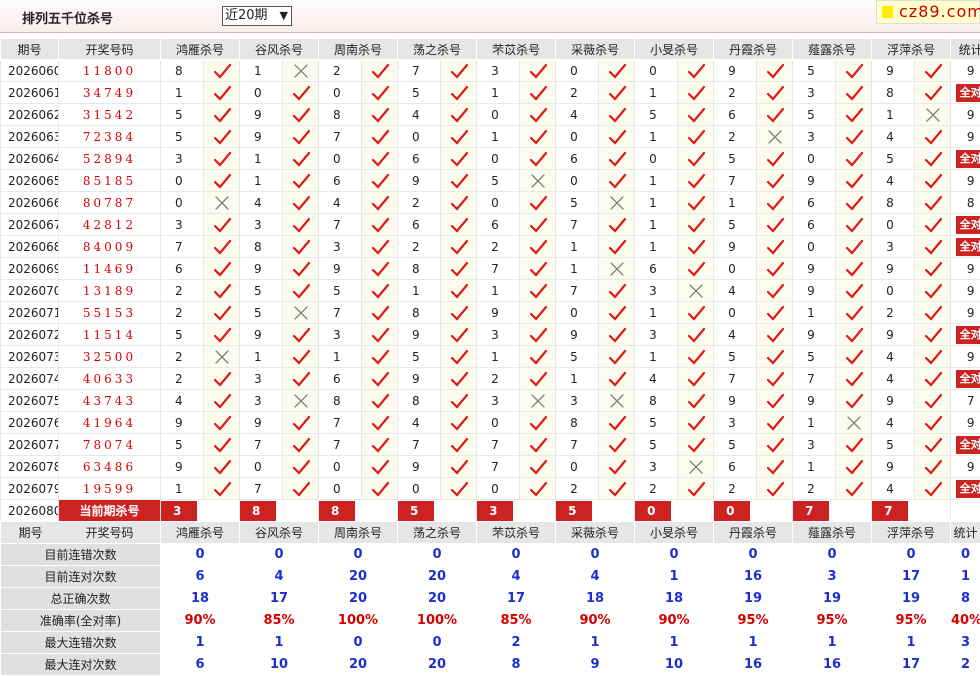 This screenshot has height=676, width=980. I want to click on table-row: 20260601180081273009599, so click(490, 71).